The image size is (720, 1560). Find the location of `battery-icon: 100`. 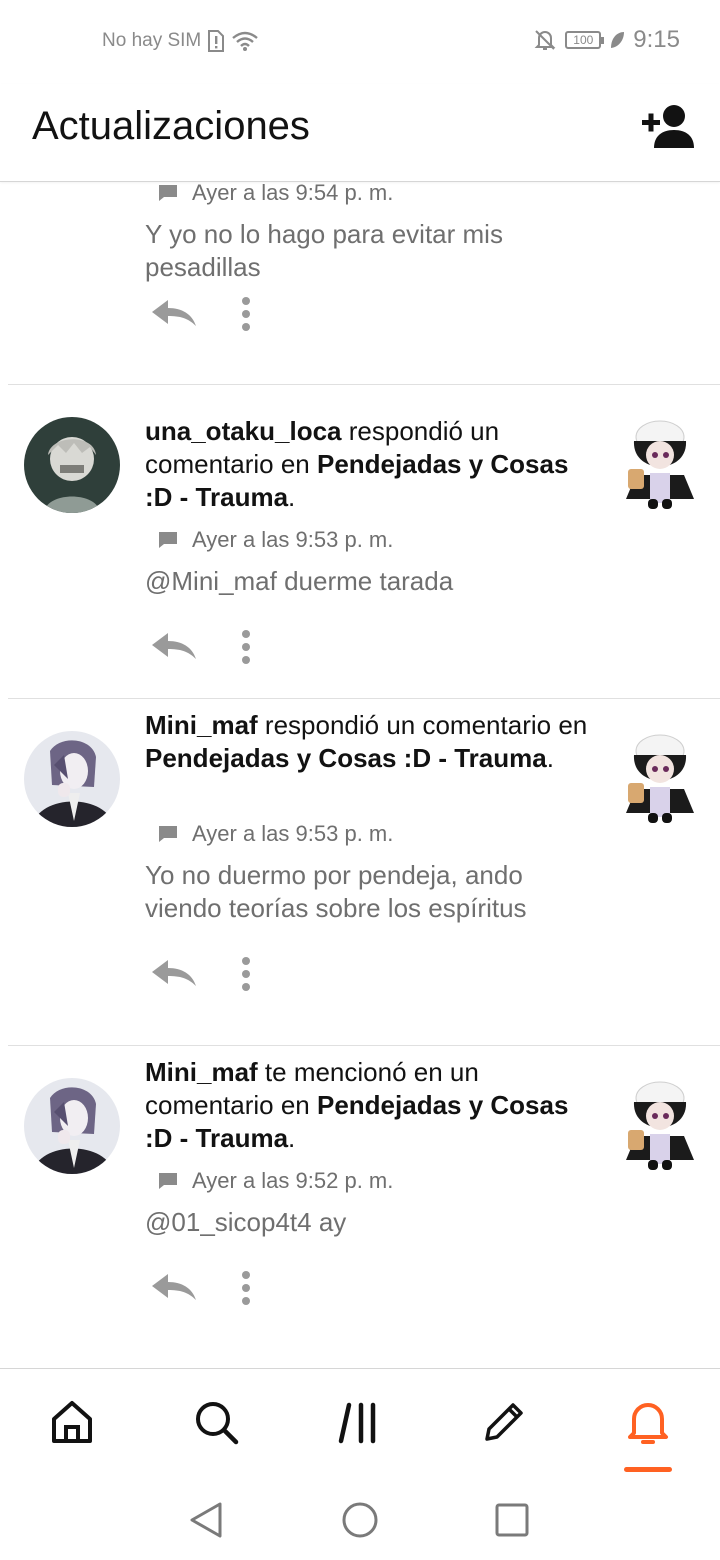

battery-icon: 100 is located at coordinates (585, 40).